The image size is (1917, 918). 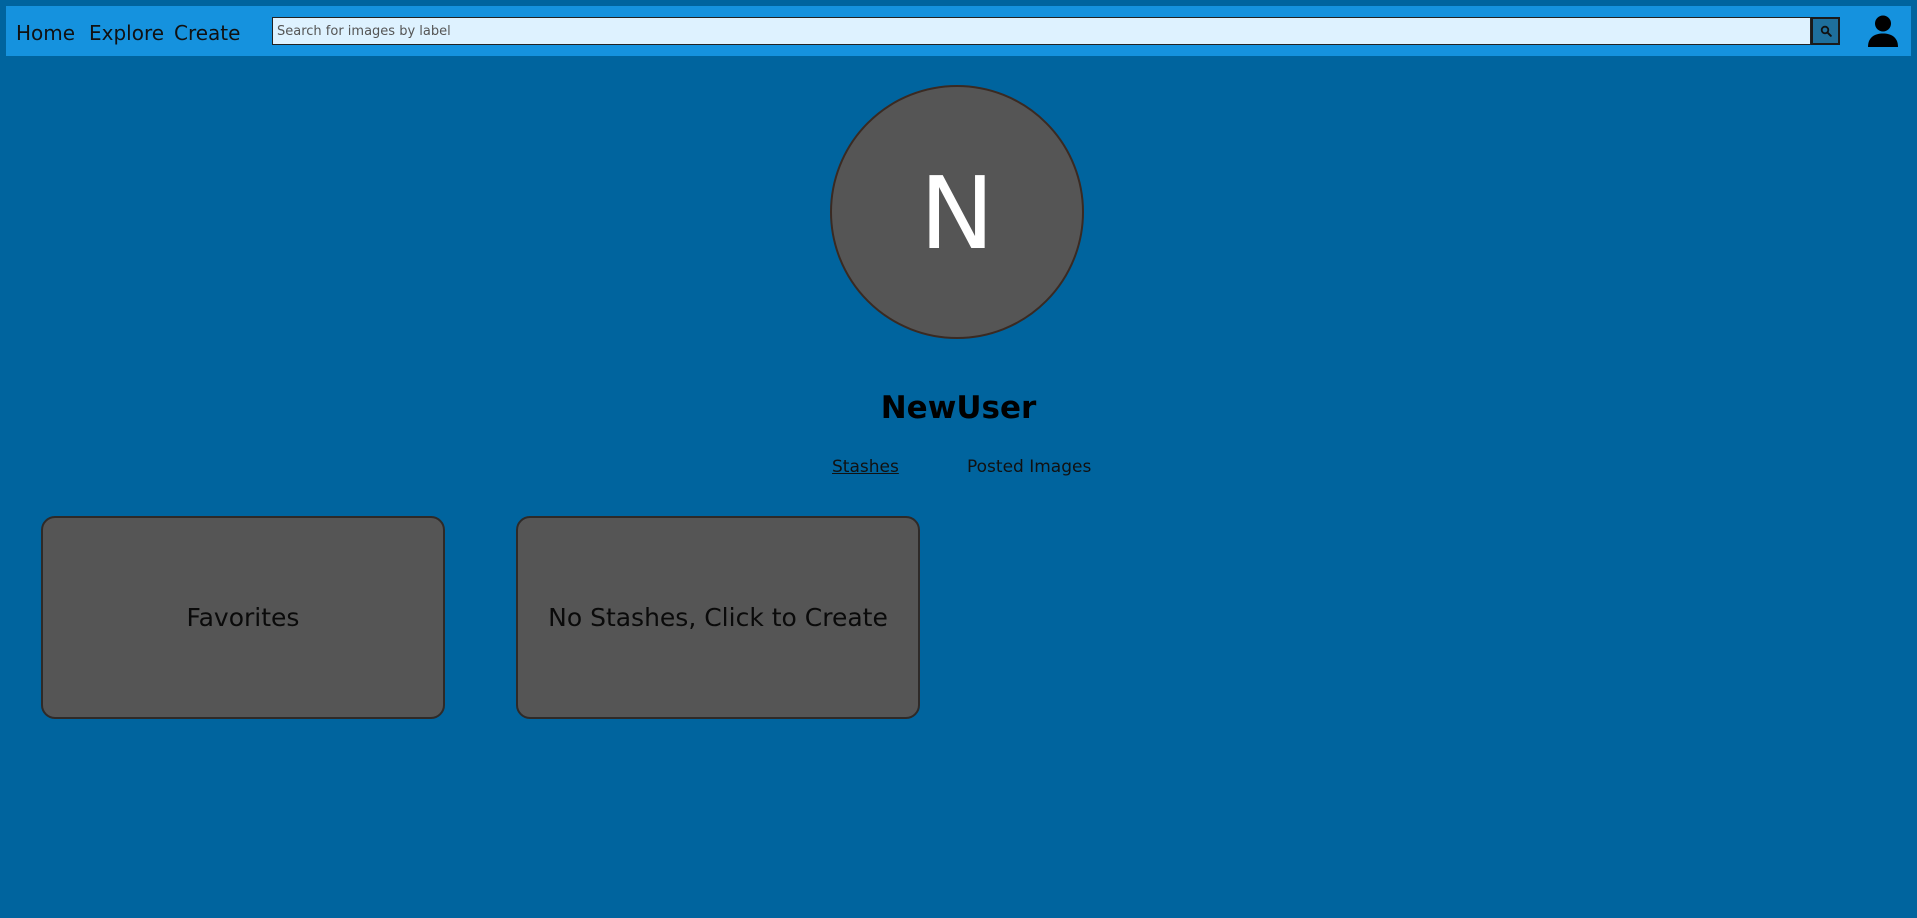 I want to click on avatar: N, so click(x=957, y=212).